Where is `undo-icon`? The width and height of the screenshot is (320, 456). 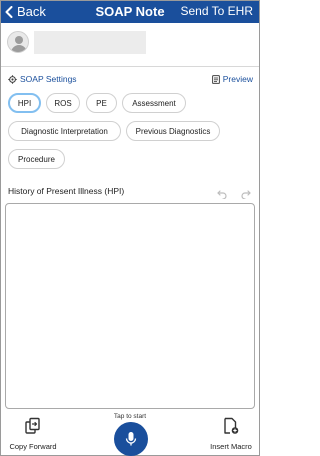
undo-icon is located at coordinates (222, 195).